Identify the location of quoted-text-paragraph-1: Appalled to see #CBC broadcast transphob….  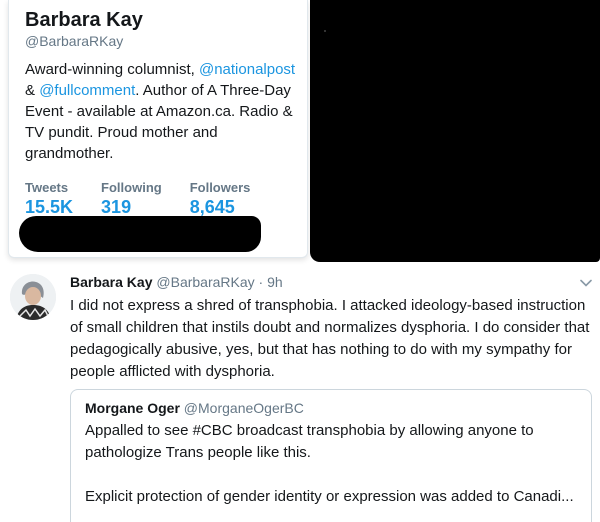
(309, 441).